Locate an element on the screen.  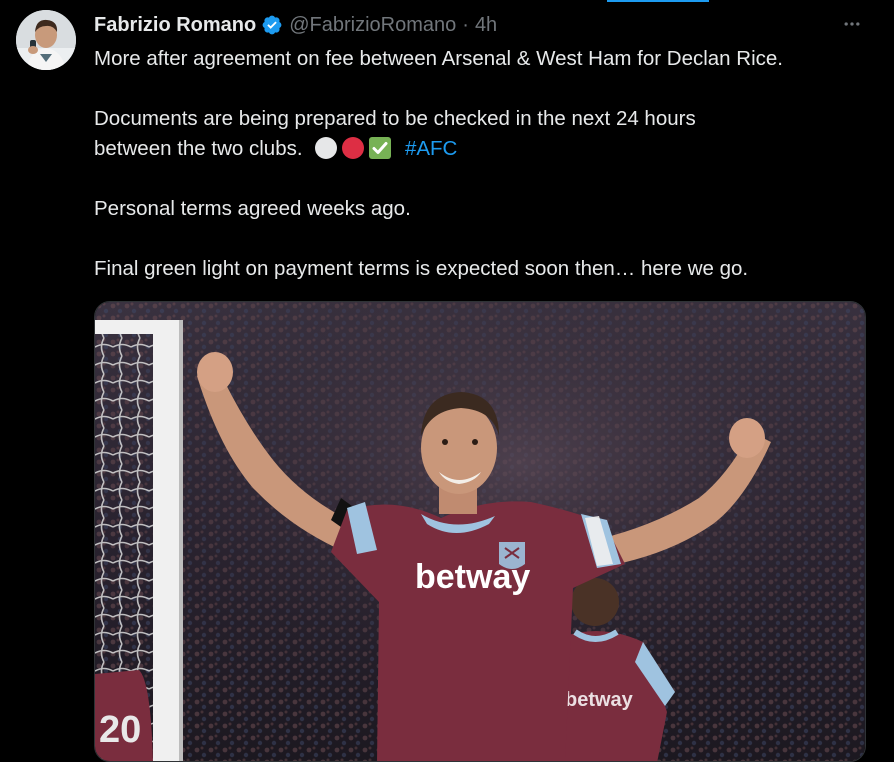
tweet-paragraph-3: Personal terms agreed weeks ago. is located at coordinates (252, 208).